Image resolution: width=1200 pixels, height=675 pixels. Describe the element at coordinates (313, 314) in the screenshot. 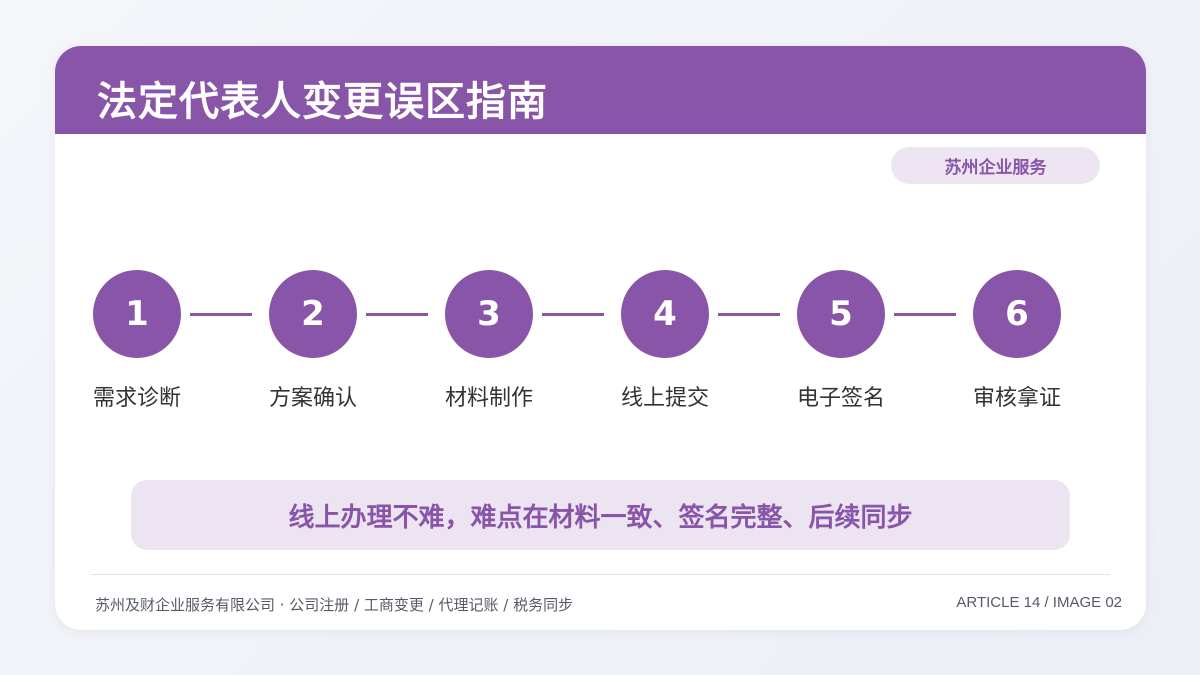

I see `step-number-circle: 2` at that location.